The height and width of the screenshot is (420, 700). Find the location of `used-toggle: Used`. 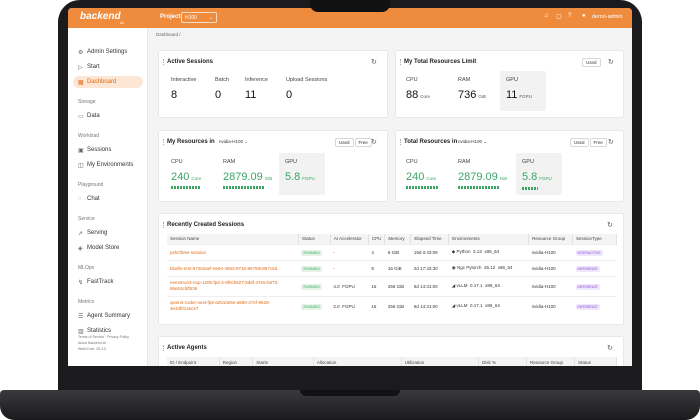

used-toggle: Used is located at coordinates (592, 62).